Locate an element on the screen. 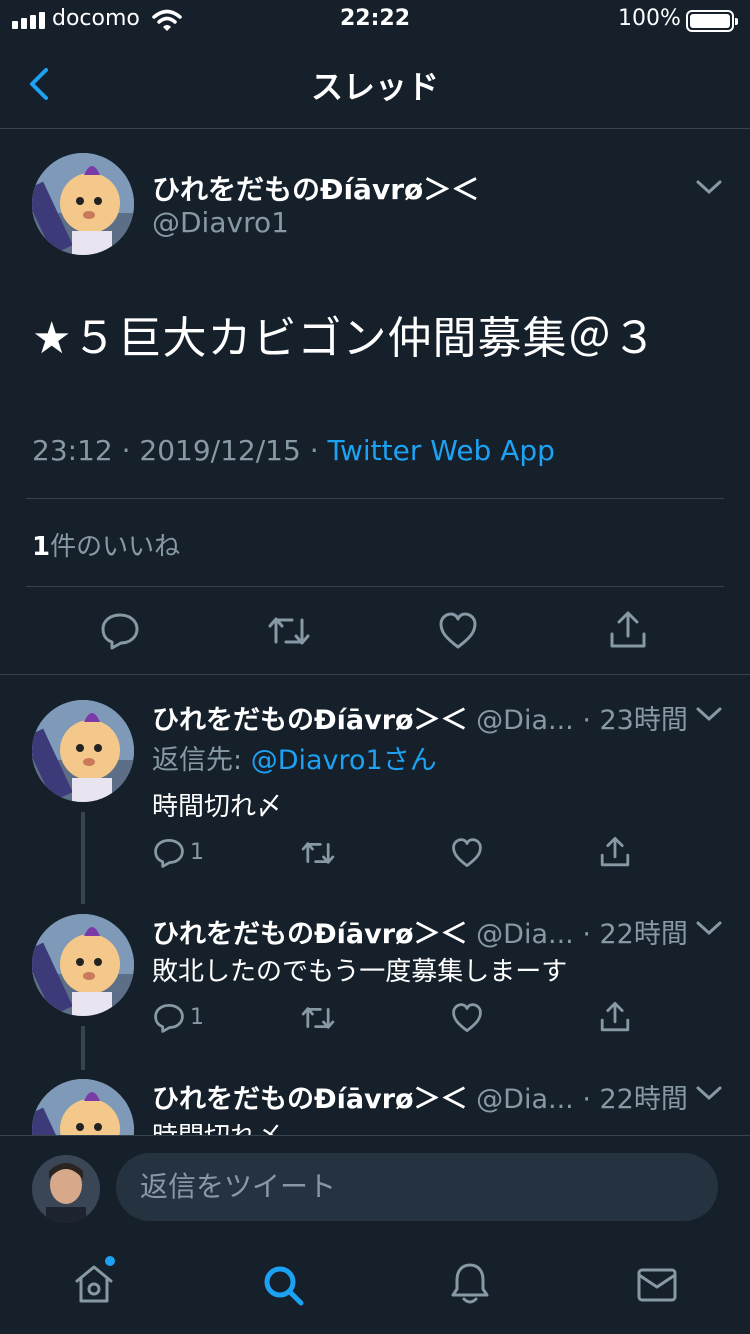 This screenshot has height=1334, width=750. tweet-source-link: Twitter Web App is located at coordinates (441, 450).